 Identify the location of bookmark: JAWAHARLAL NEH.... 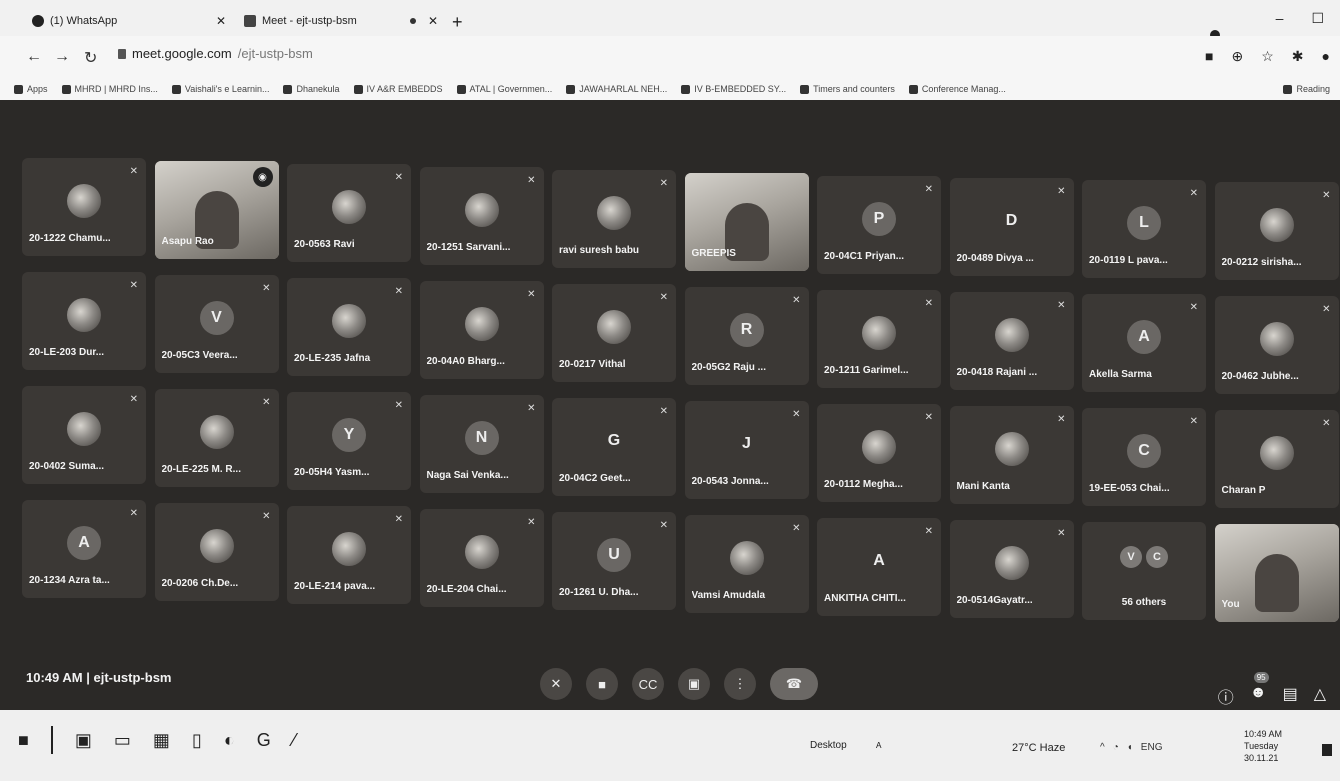
(616, 89).